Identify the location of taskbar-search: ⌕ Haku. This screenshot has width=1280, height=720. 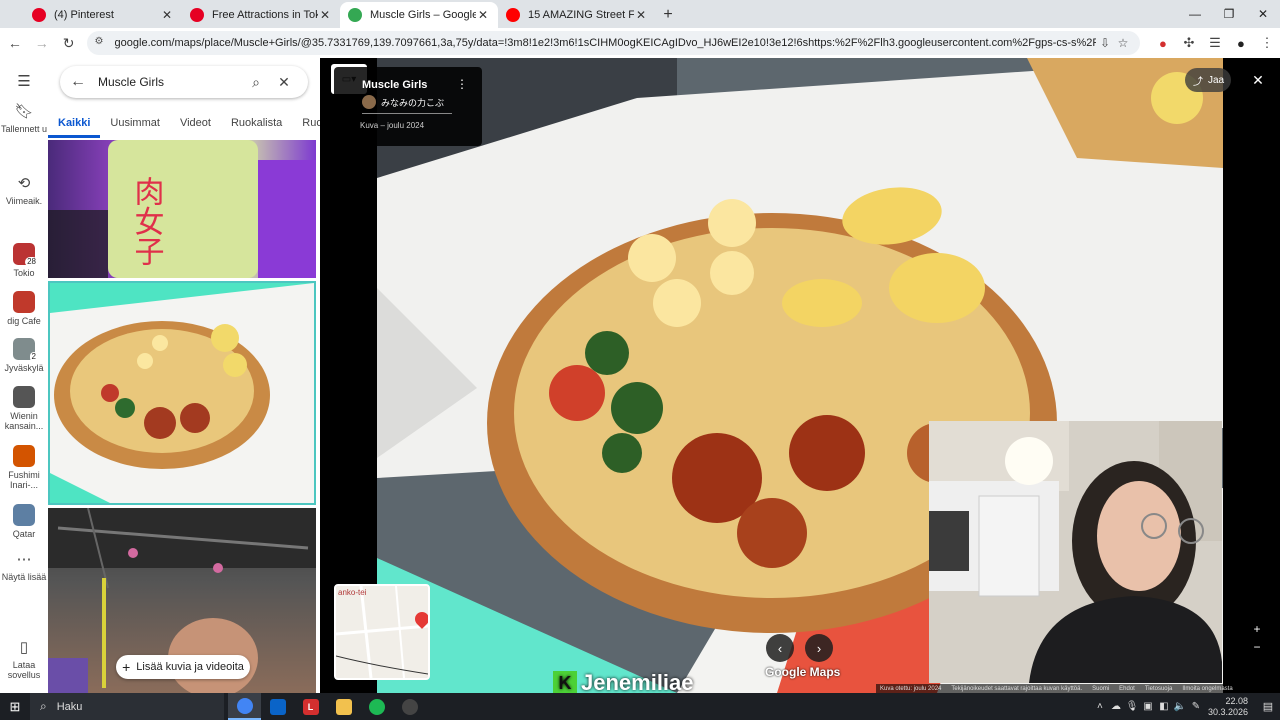
(127, 706).